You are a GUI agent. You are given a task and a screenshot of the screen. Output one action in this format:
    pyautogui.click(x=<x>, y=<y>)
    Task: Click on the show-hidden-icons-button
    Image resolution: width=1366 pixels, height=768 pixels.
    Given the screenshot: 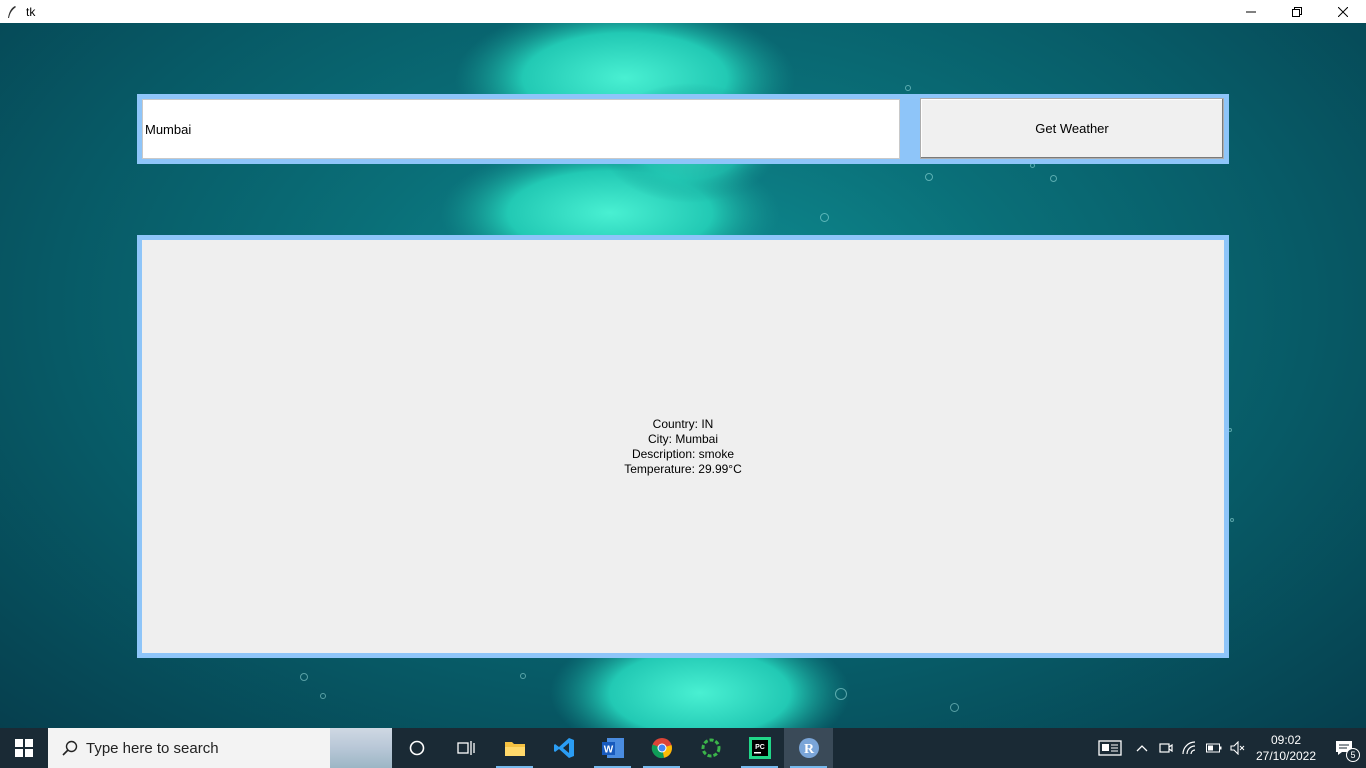 What is the action you would take?
    pyautogui.click(x=1142, y=748)
    